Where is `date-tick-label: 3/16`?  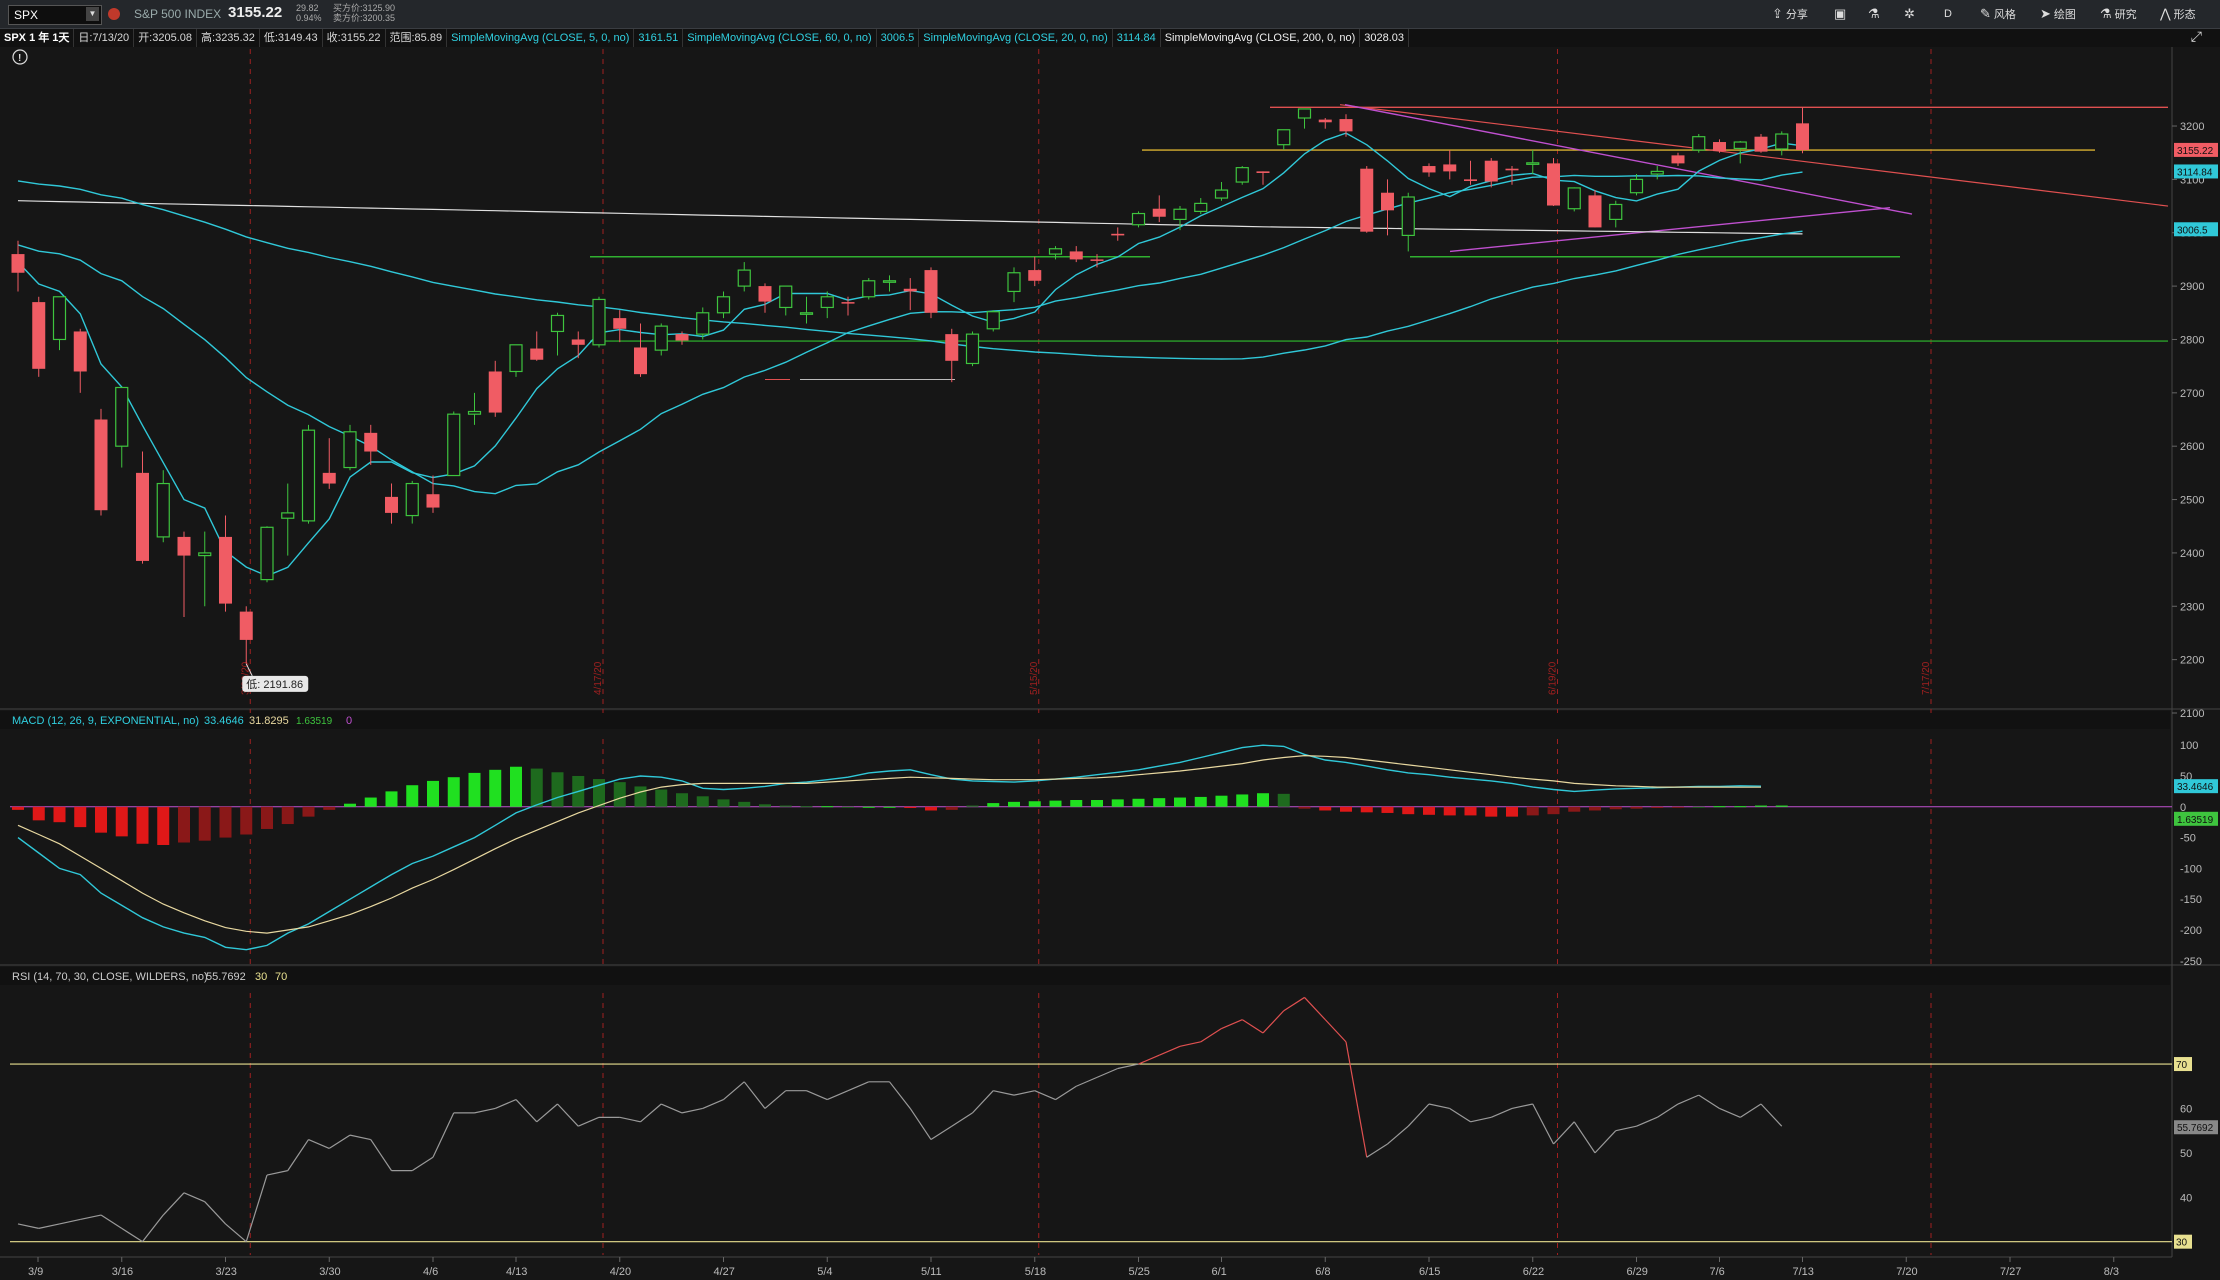
date-tick-label: 3/16 is located at coordinates (122, 1272).